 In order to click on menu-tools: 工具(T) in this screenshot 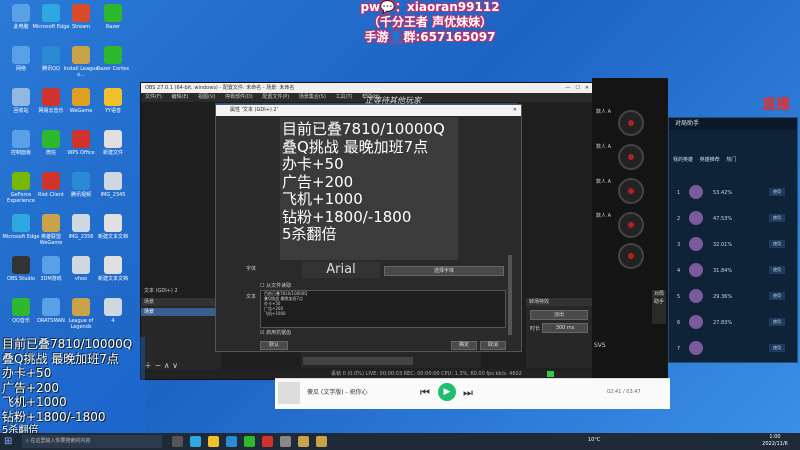, I will do `click(344, 97)`.